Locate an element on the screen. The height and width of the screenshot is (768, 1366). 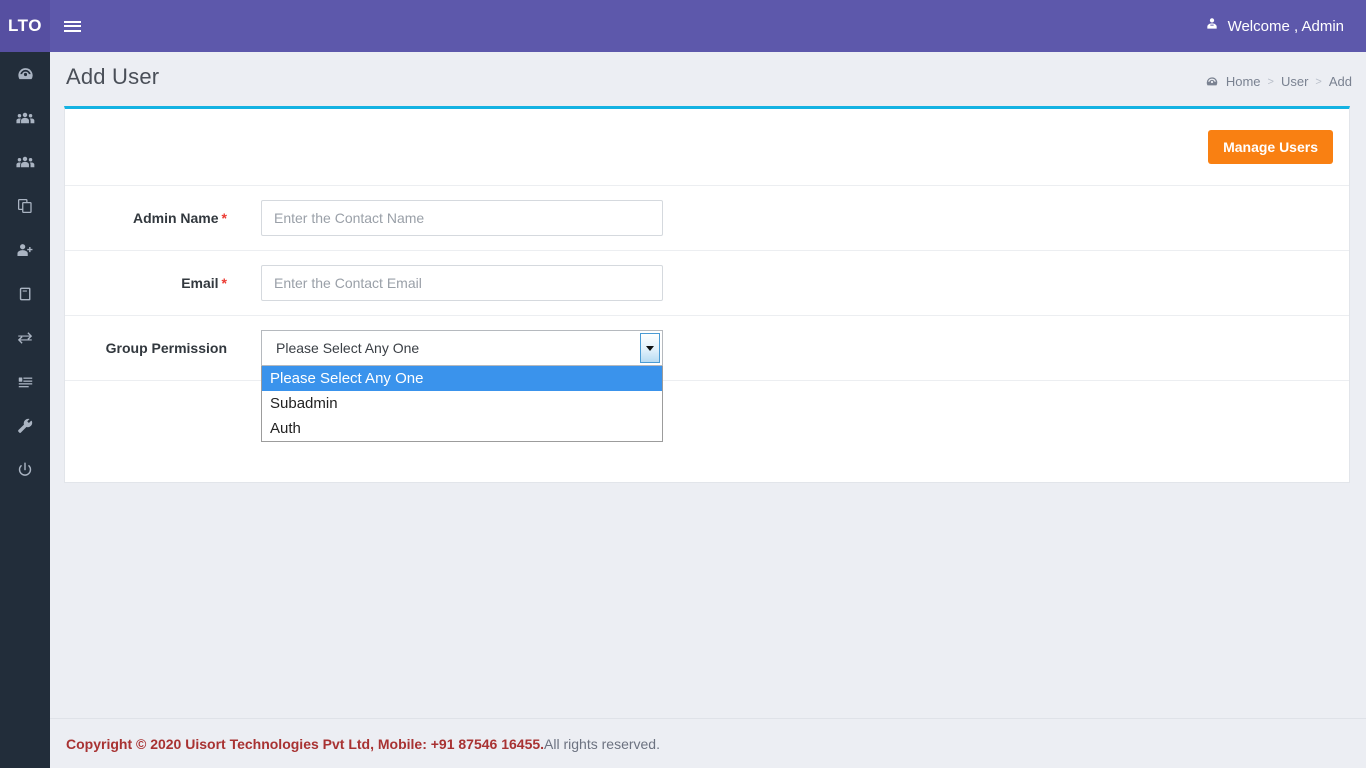
sidebar: LTO is located at coordinates (25, 384).